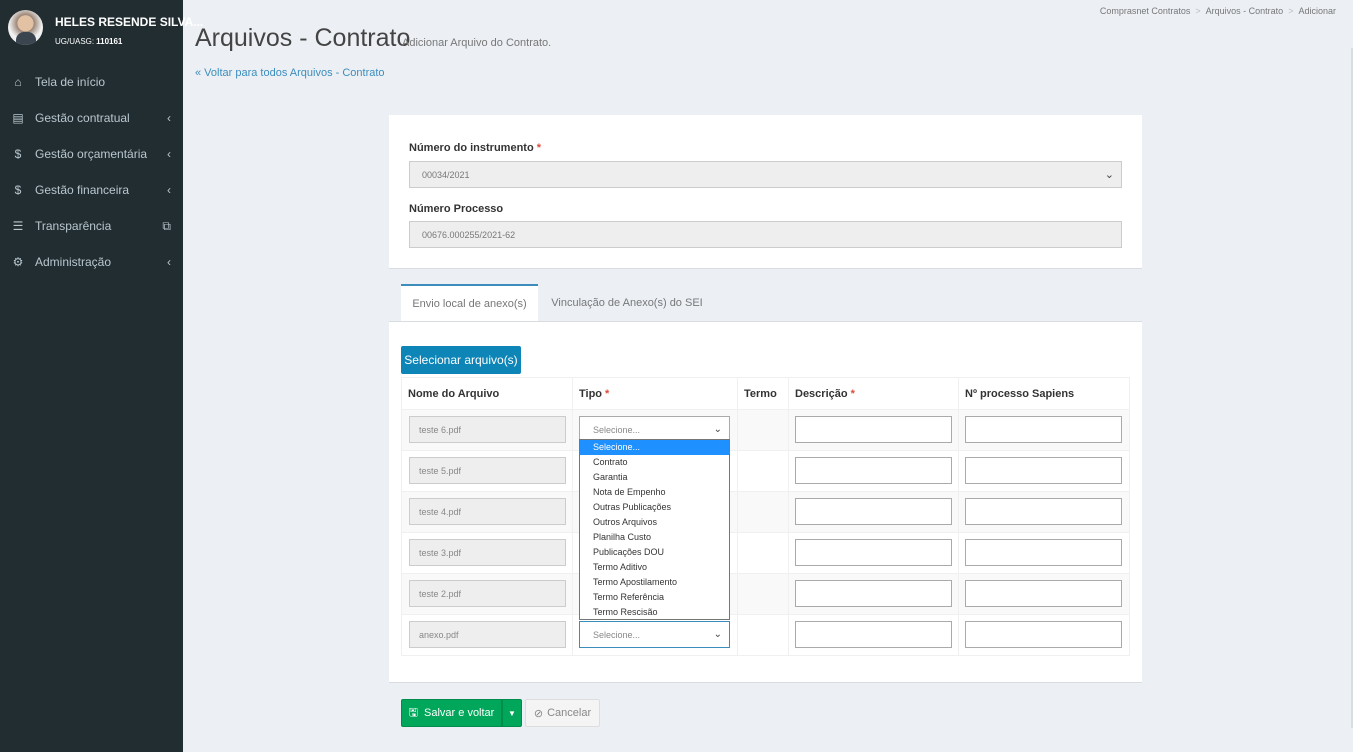  What do you see at coordinates (654, 537) in the screenshot?
I see `dropdown-option: Planilha Custo` at bounding box center [654, 537].